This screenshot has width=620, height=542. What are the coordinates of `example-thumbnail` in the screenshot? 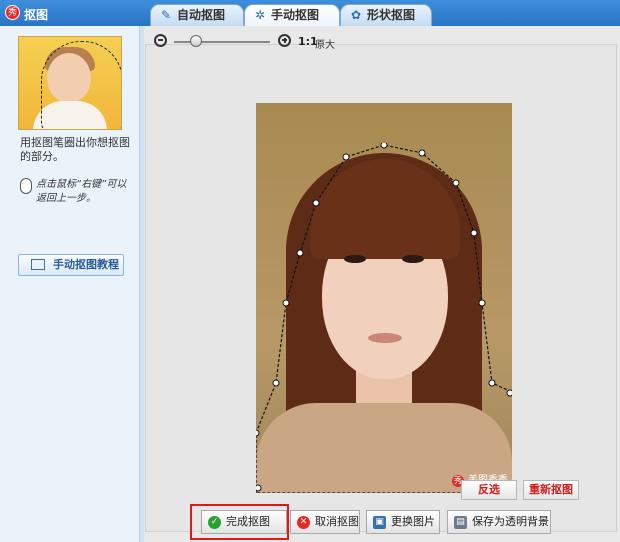 It's located at (70, 83).